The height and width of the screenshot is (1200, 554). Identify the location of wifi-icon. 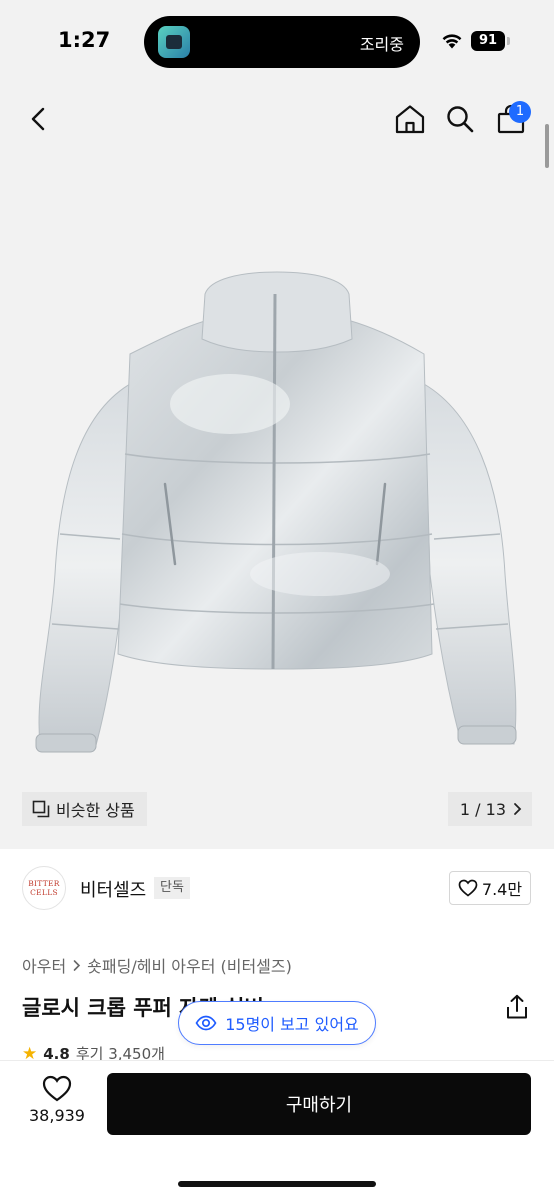
(452, 41).